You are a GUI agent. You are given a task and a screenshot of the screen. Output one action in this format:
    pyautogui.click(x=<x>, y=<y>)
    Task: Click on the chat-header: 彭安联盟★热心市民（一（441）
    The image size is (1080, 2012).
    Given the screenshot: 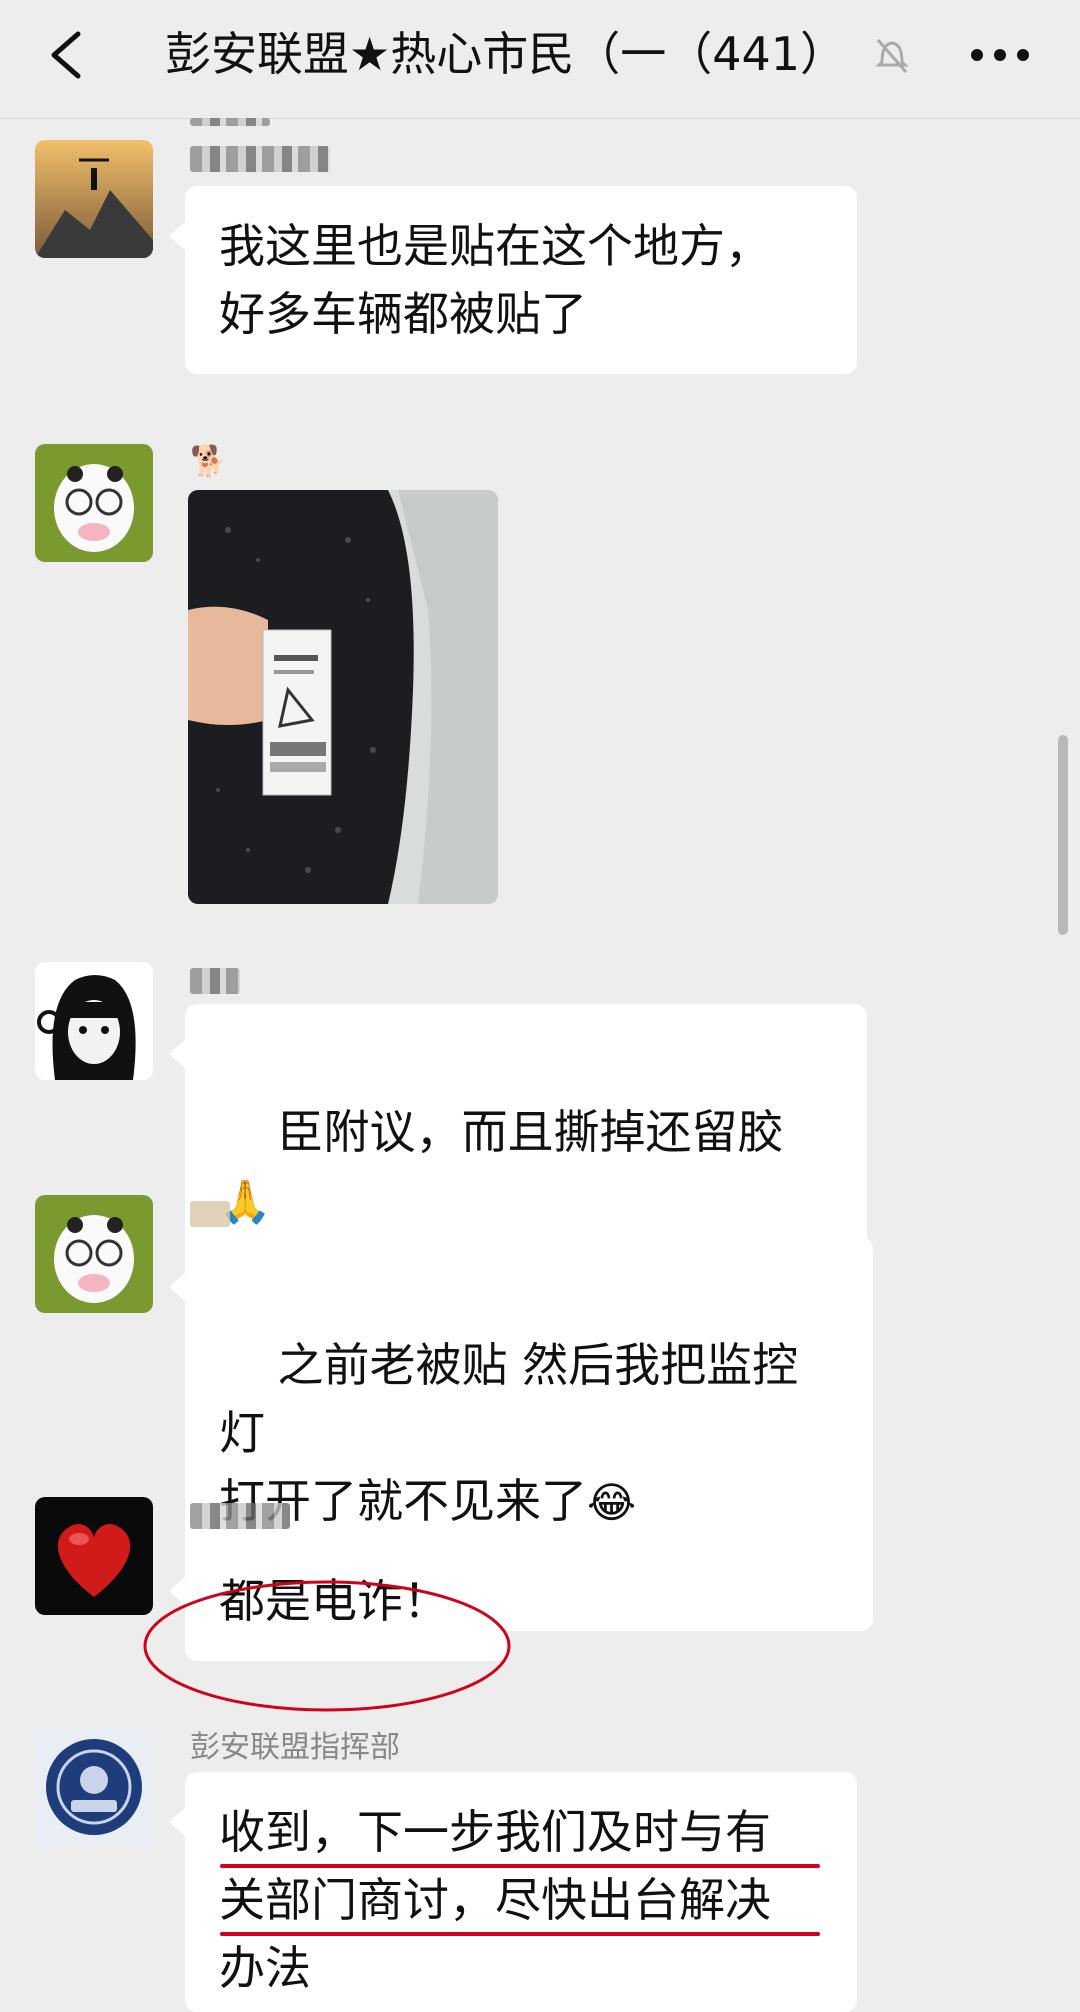 What is the action you would take?
    pyautogui.click(x=540, y=59)
    